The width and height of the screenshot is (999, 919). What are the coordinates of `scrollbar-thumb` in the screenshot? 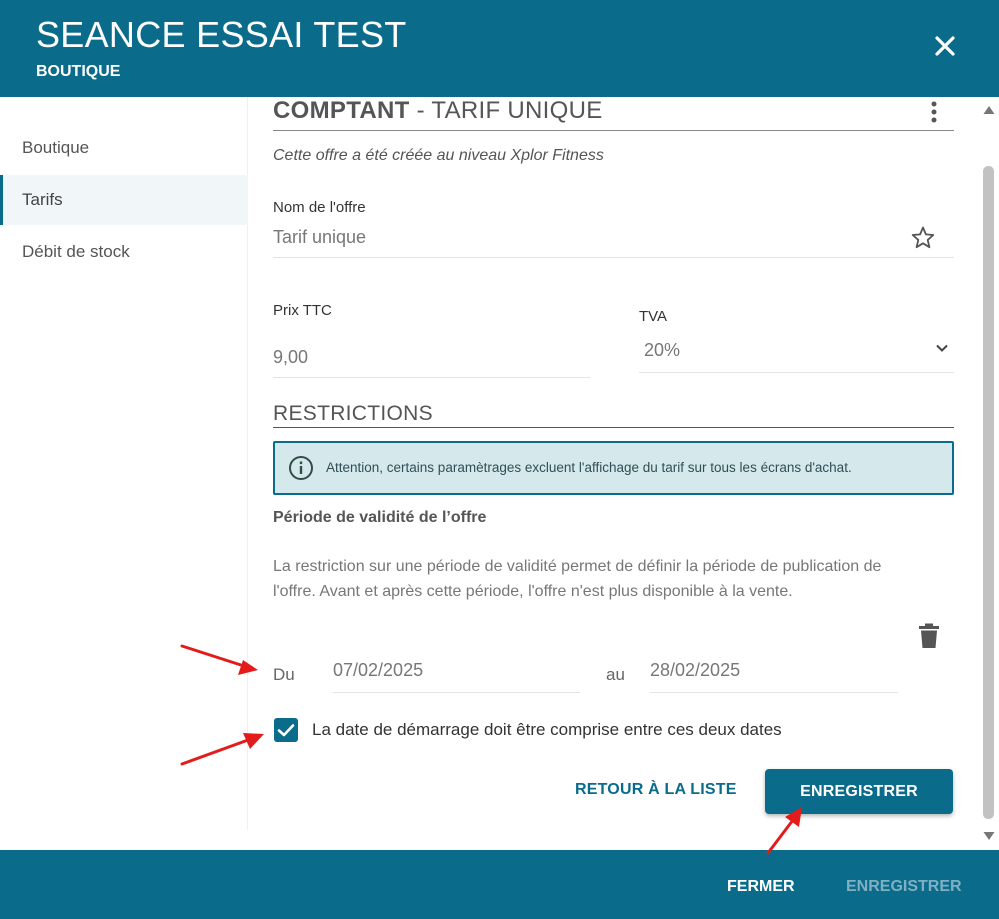 It's located at (988, 492).